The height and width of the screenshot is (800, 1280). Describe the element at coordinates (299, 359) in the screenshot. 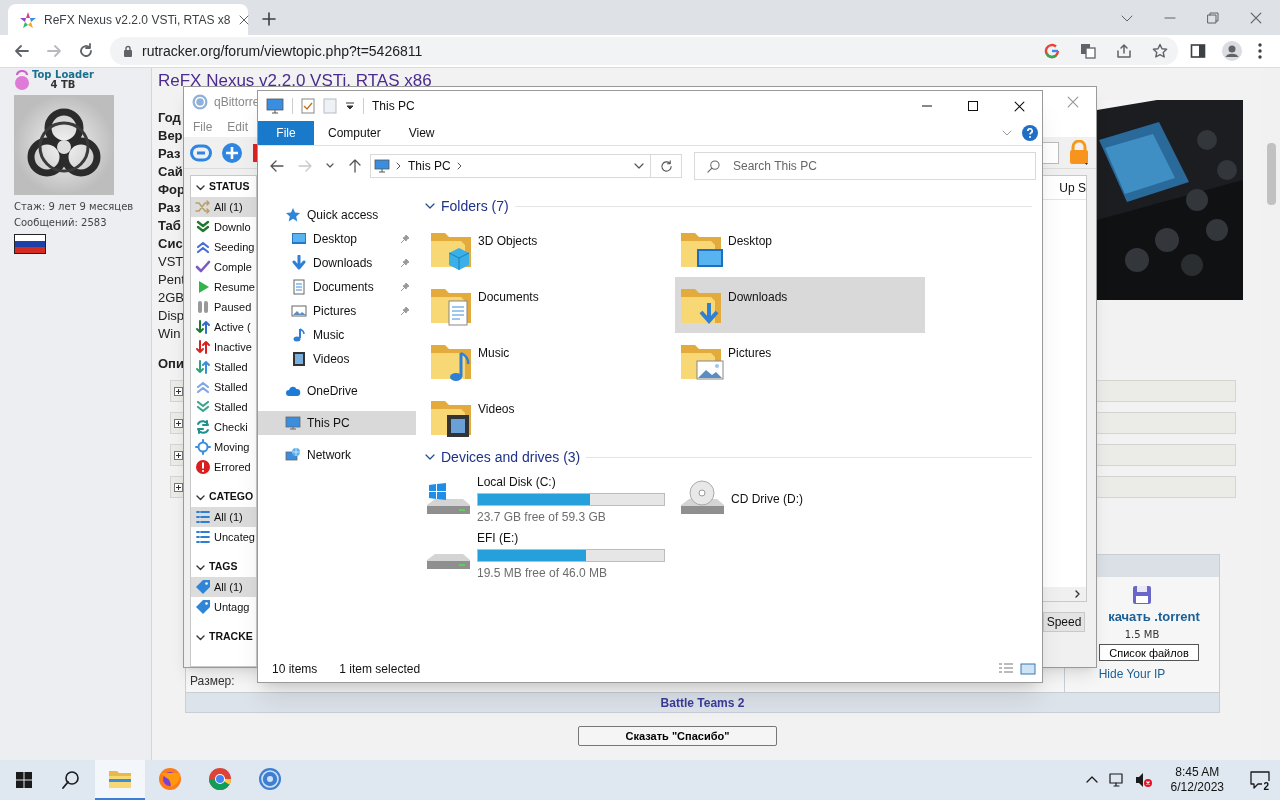

I see `film-icon` at that location.